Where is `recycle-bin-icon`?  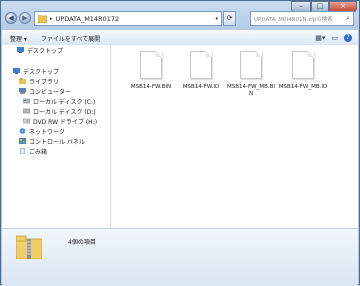
recycle-bin-icon is located at coordinates (22, 151).